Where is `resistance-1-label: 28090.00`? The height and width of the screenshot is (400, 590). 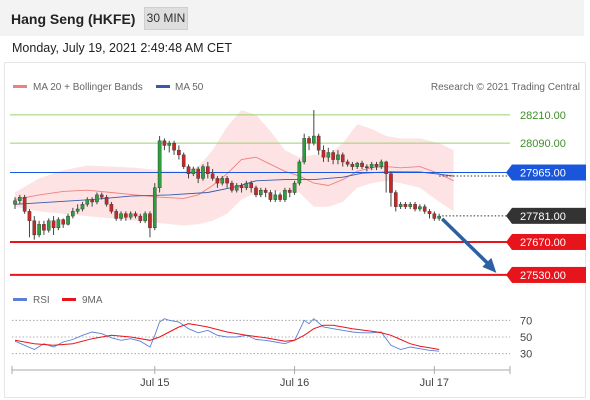 resistance-1-label: 28090.00 is located at coordinates (543, 144).